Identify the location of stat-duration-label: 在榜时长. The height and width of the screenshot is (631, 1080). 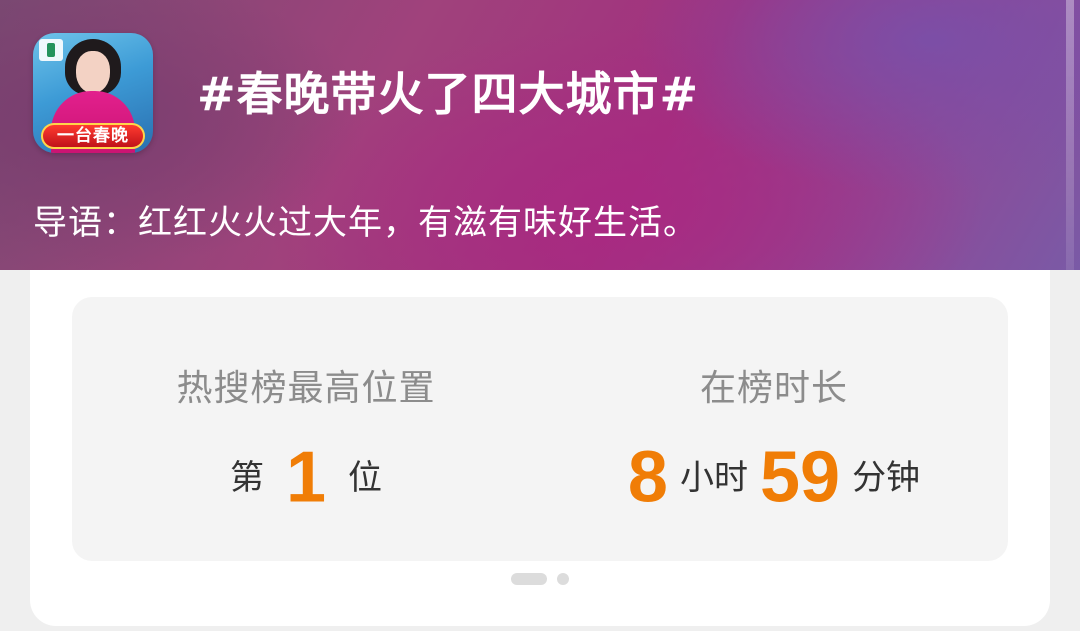
(773, 388).